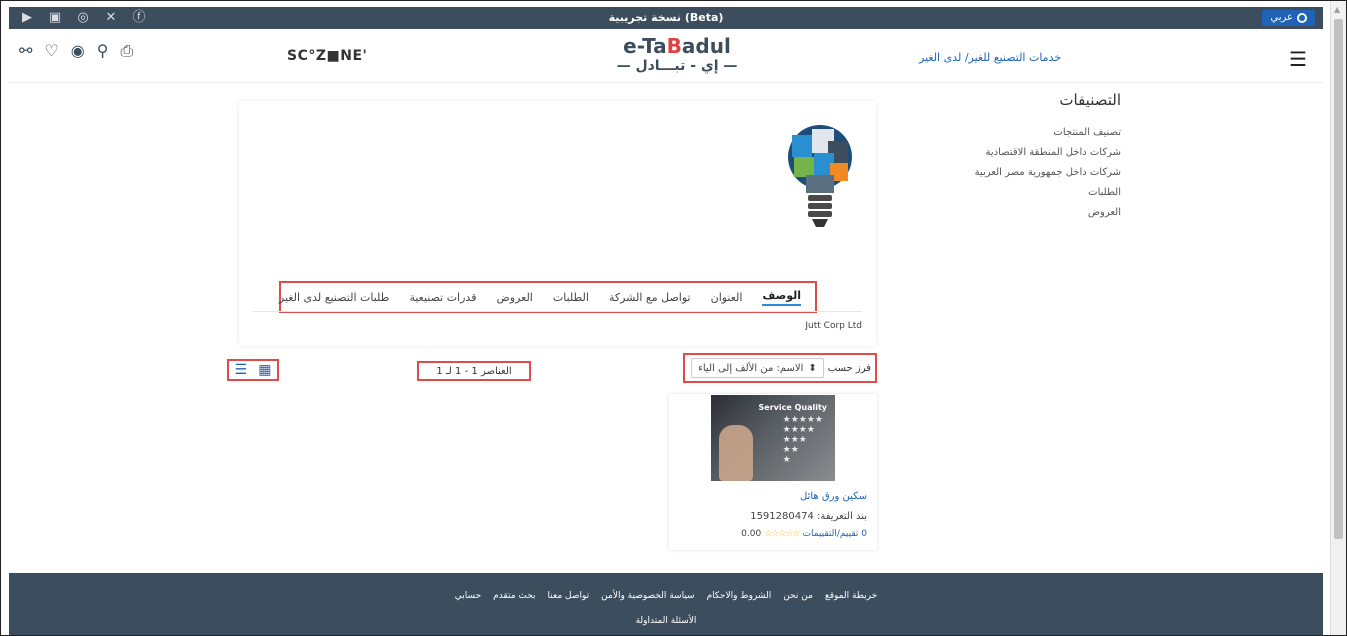 The width and height of the screenshot is (1347, 636). I want to click on footer-link-advanced-search: بحث متقدم, so click(514, 596).